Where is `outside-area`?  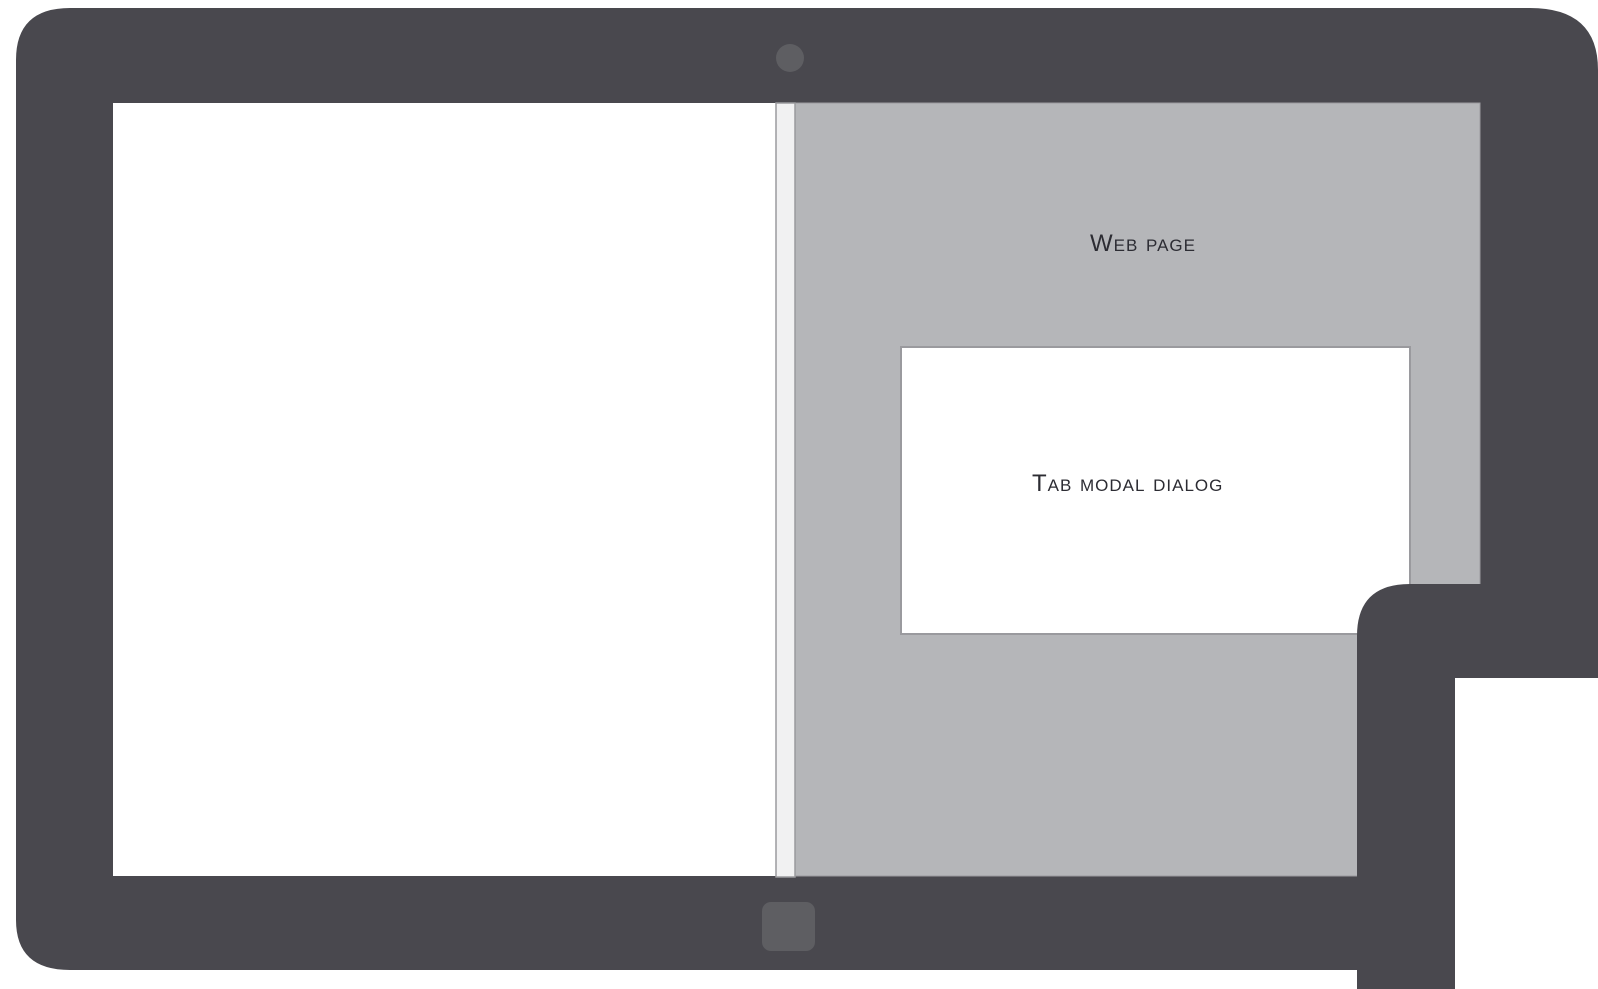 outside-area is located at coordinates (1526, 833).